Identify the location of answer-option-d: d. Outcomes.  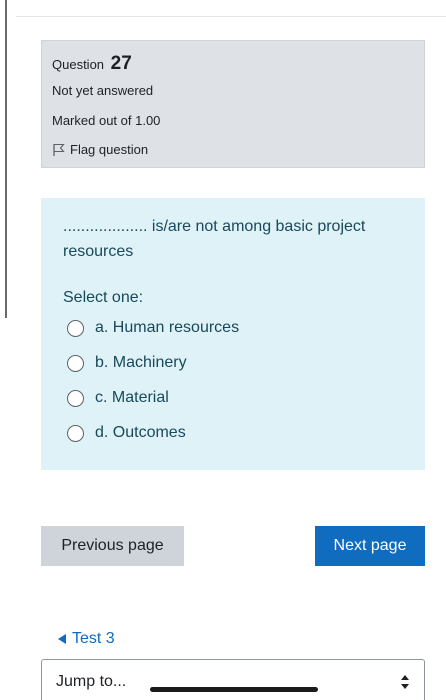
(126, 433).